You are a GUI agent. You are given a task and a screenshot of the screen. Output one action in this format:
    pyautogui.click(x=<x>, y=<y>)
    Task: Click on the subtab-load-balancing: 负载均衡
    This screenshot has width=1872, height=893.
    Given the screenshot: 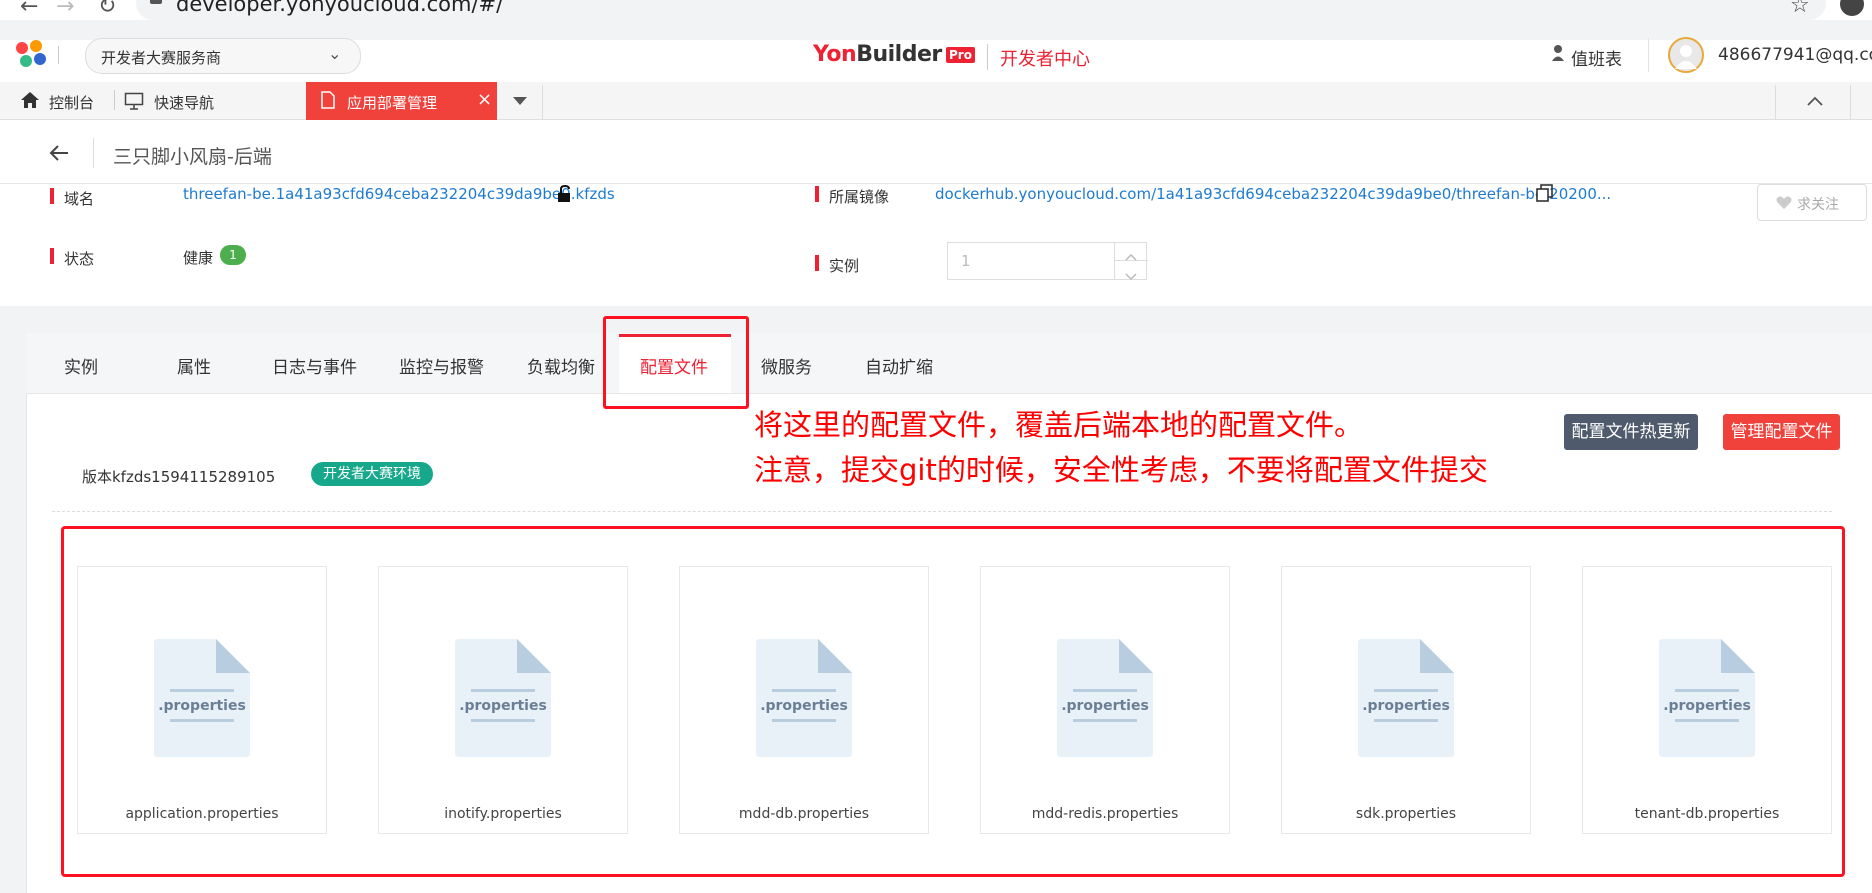 What is the action you would take?
    pyautogui.click(x=561, y=365)
    